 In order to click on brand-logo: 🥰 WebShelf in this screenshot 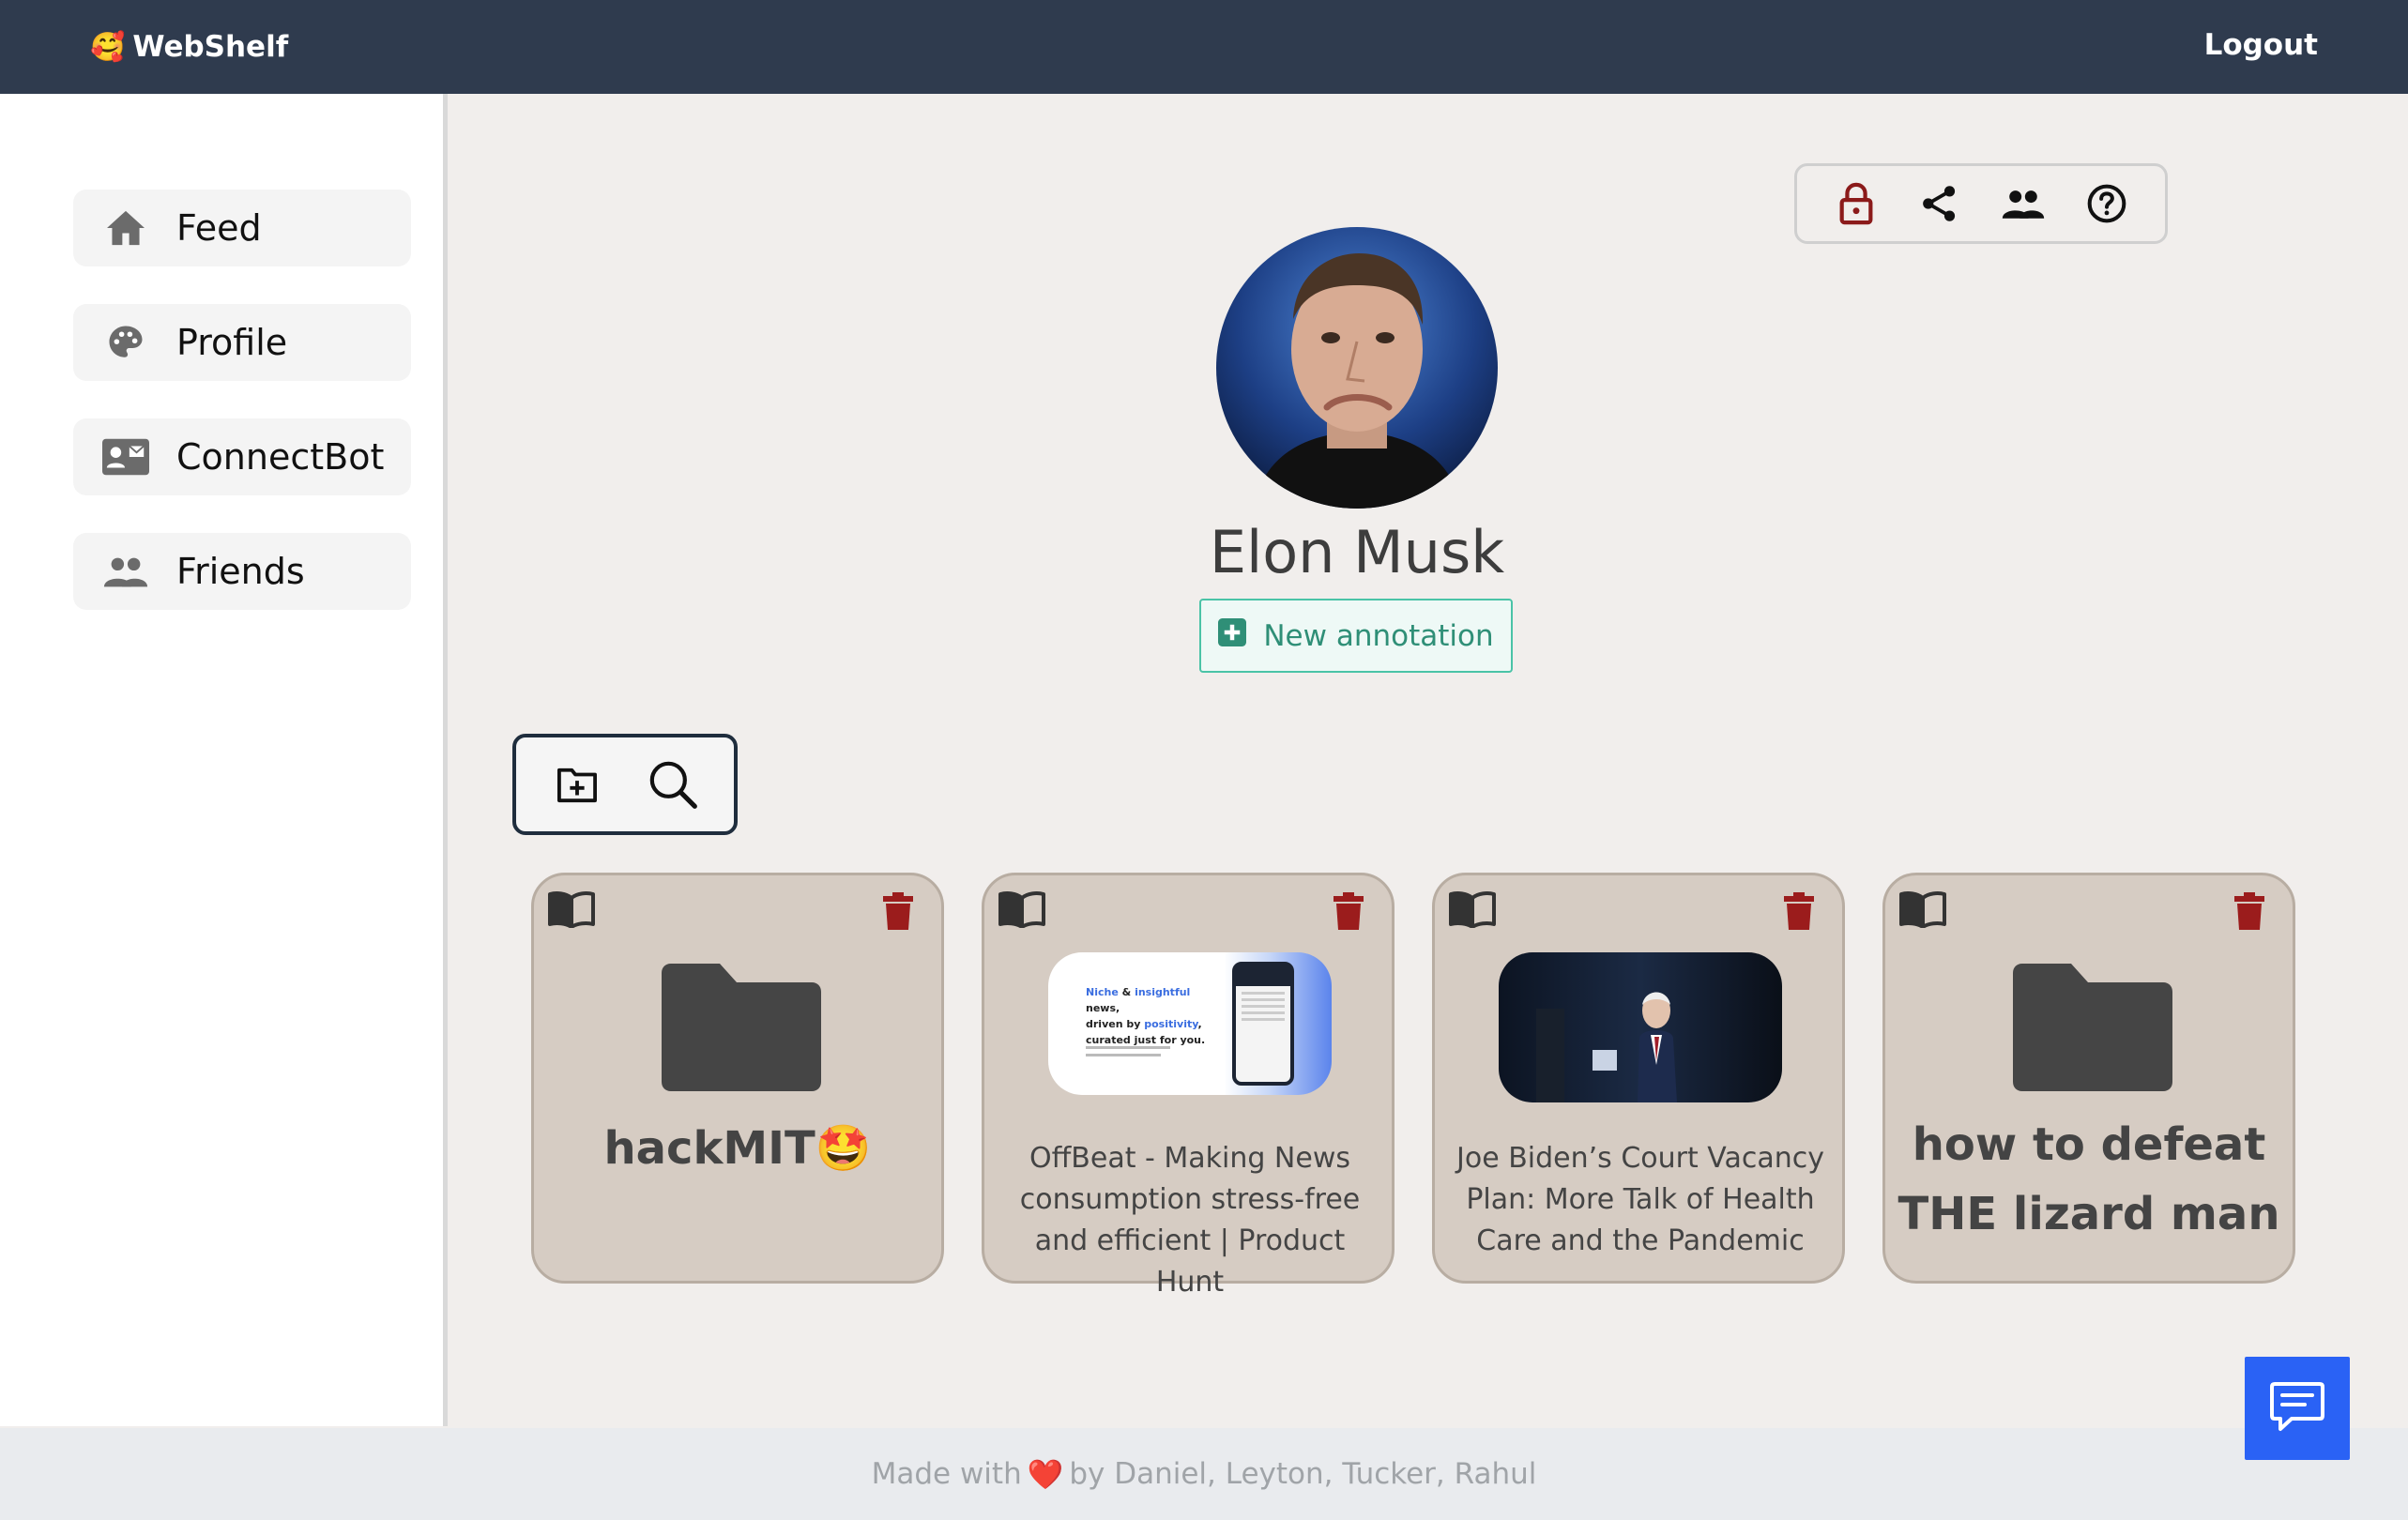, I will do `click(189, 47)`.